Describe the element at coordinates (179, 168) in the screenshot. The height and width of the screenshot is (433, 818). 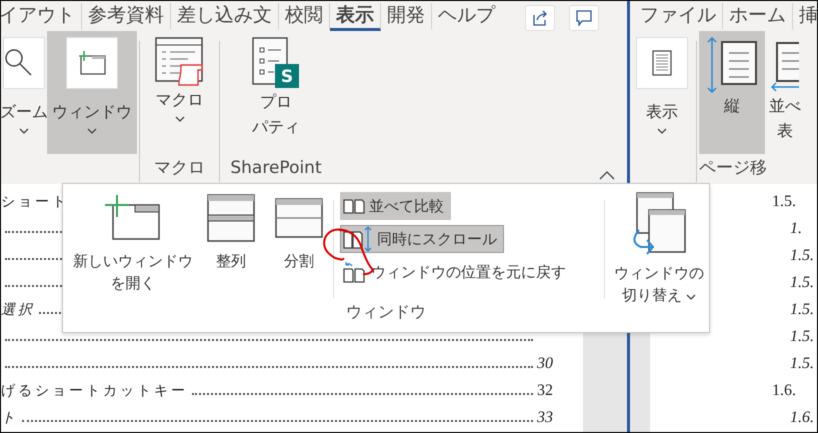
I see `group-label: マクロ` at that location.